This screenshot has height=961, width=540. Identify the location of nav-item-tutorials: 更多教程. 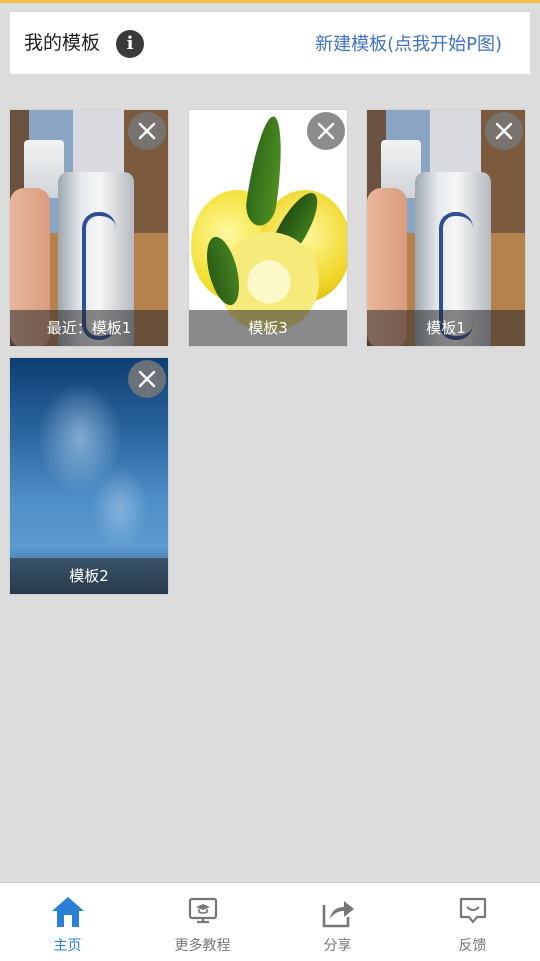
(202, 922).